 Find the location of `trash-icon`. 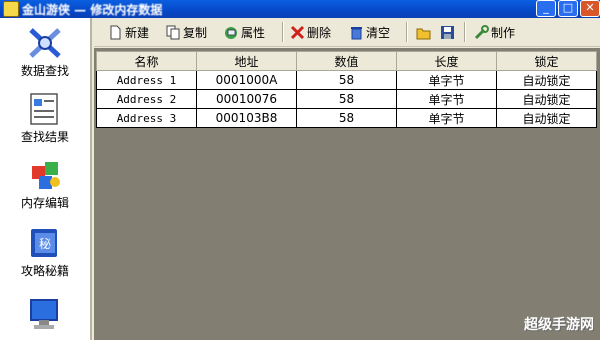

trash-icon is located at coordinates (356, 32).